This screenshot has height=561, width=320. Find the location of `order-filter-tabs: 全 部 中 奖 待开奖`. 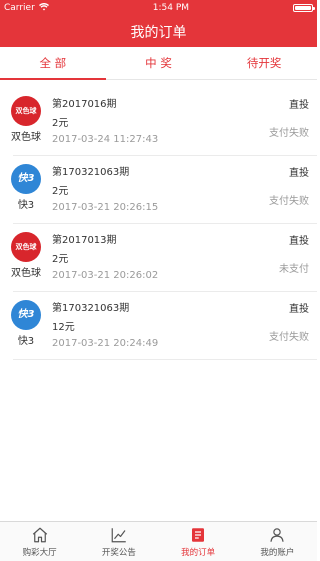

order-filter-tabs: 全 部 中 奖 待开奖 is located at coordinates (158, 63).